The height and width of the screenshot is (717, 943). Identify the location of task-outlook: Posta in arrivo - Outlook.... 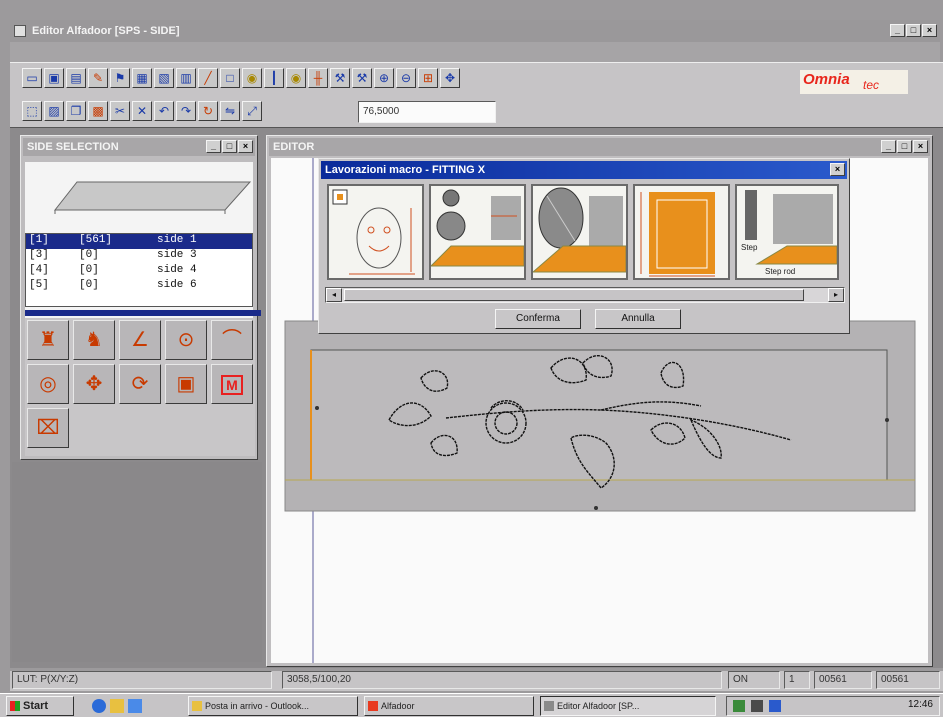
(273, 706).